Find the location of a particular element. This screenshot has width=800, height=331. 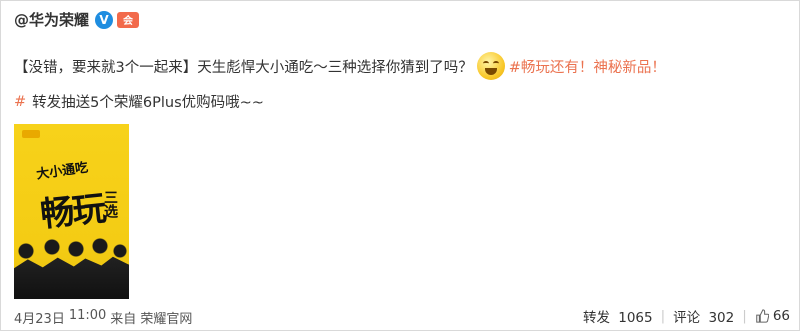

brand-logo is located at coordinates (31, 134).